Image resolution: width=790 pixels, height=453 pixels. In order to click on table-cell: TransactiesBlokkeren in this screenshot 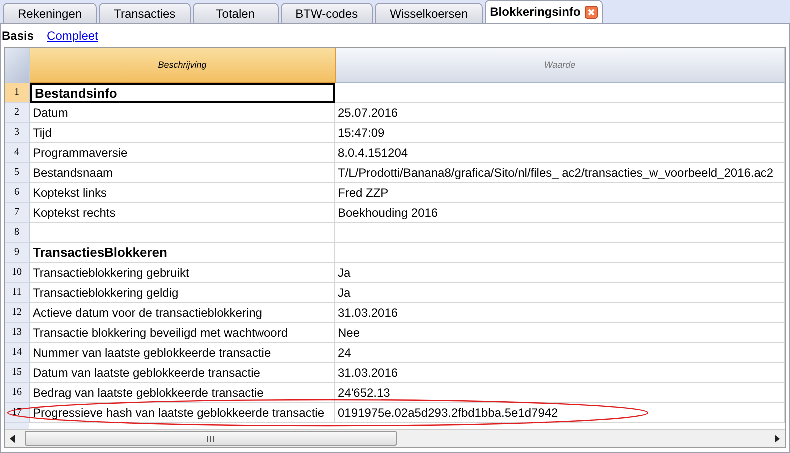, I will do `click(182, 253)`.